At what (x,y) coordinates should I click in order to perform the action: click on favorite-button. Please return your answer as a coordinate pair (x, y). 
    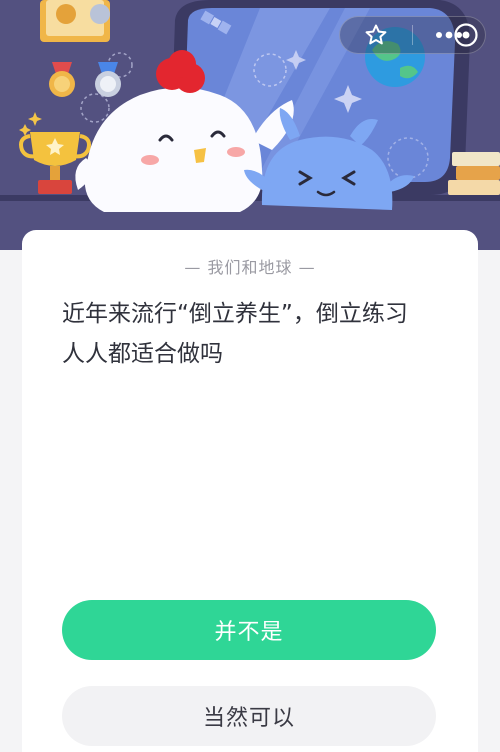
    Looking at the image, I should click on (376, 35).